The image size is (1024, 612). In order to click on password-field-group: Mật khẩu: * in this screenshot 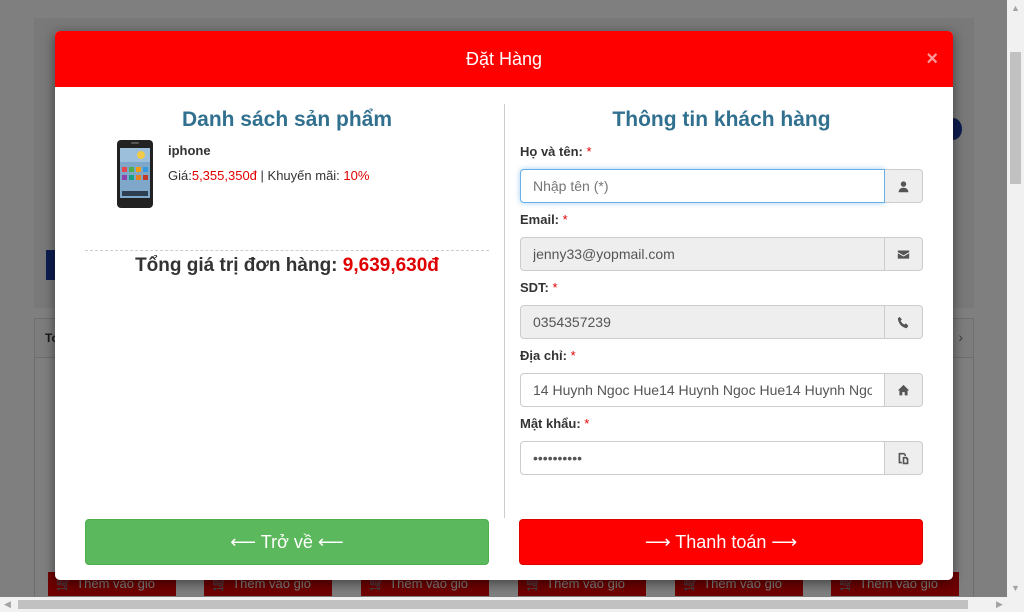, I will do `click(721, 445)`.